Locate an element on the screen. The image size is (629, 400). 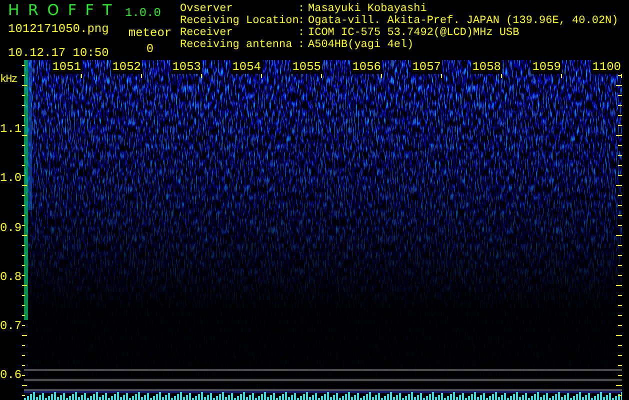
axis-label: 1.0 is located at coordinates (11, 179).